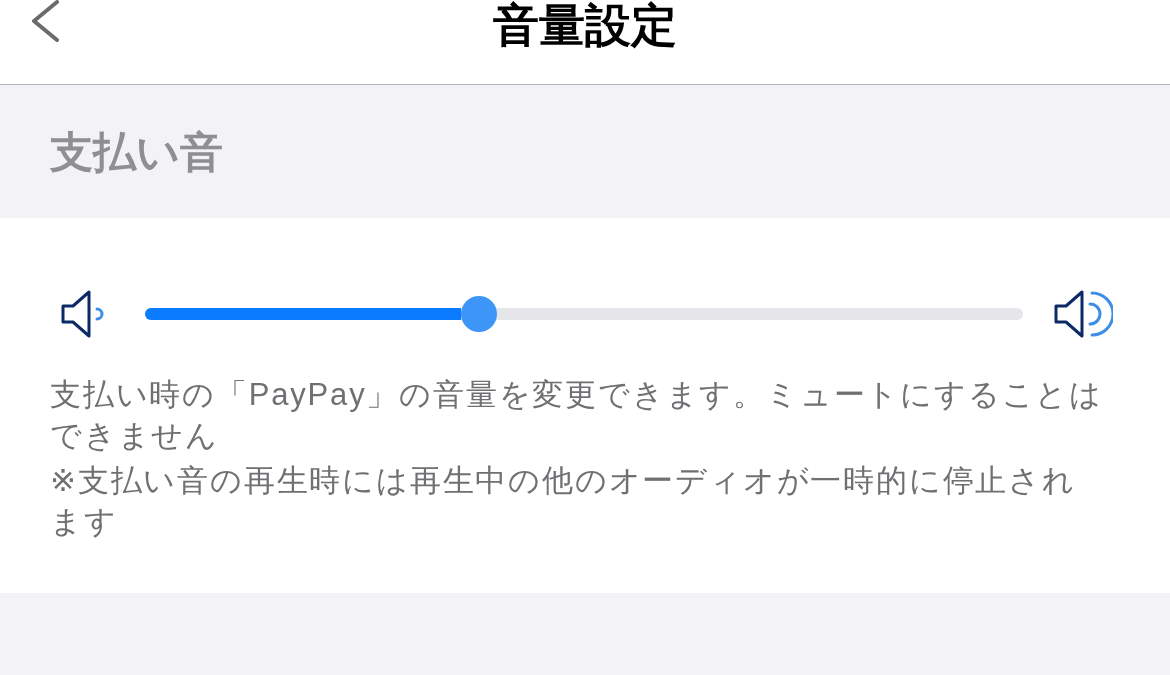  I want to click on speaker-low-icon, so click(83, 314).